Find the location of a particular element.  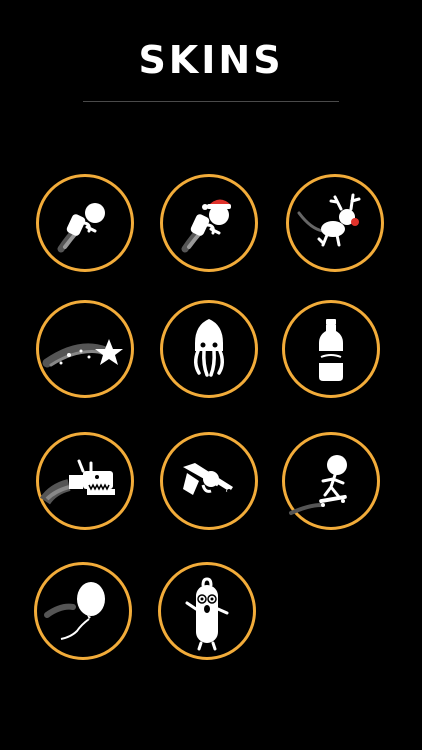

skin-shooting-star is located at coordinates (85, 349).